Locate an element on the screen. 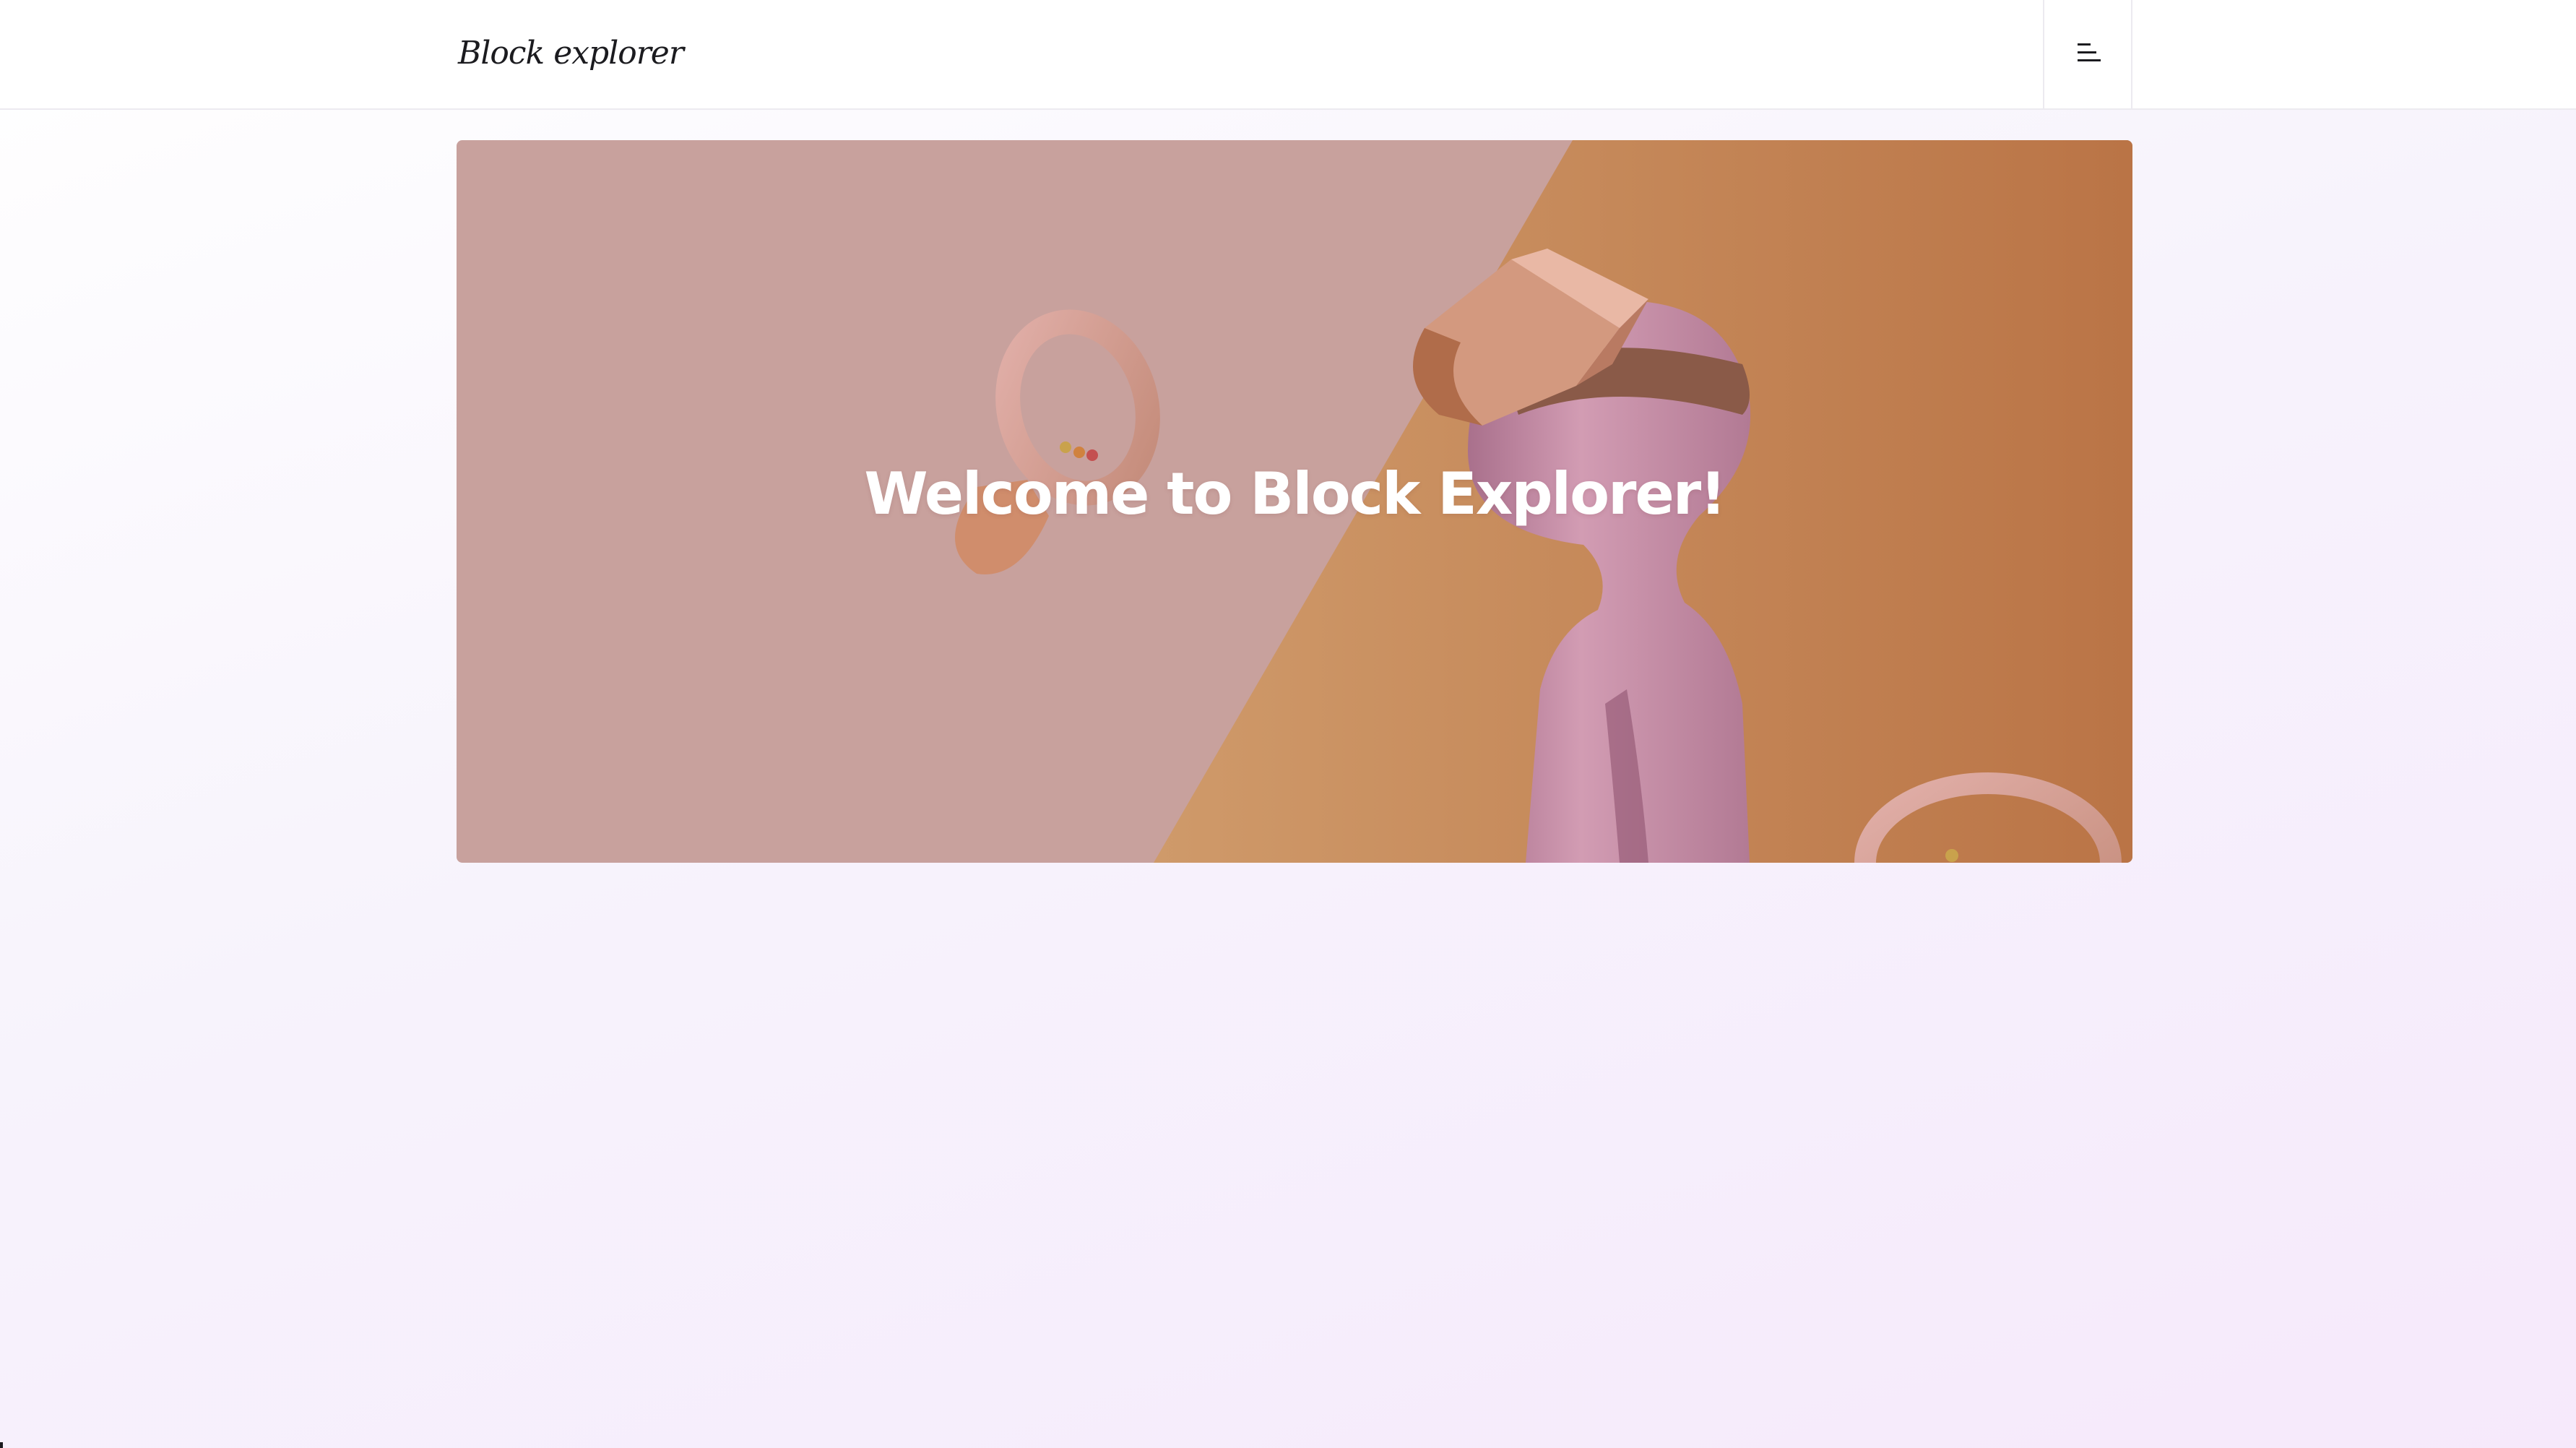 The height and width of the screenshot is (1448, 2576). hero-title: Welcome to Block Explorer! is located at coordinates (1295, 493).